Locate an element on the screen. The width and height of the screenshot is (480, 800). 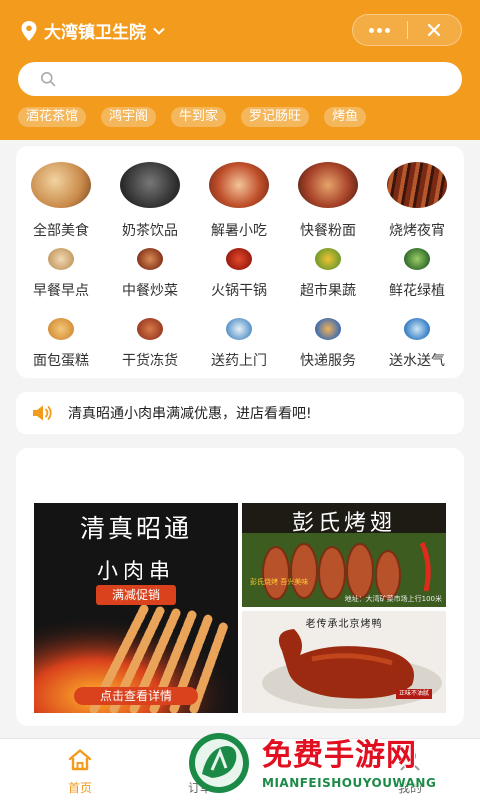
category-label: 快递服务 is located at coordinates (328, 361).